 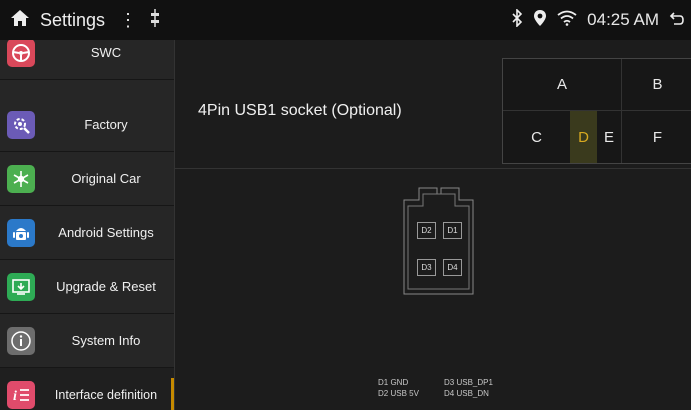 What do you see at coordinates (567, 20) in the screenshot?
I see `wifi-icon` at bounding box center [567, 20].